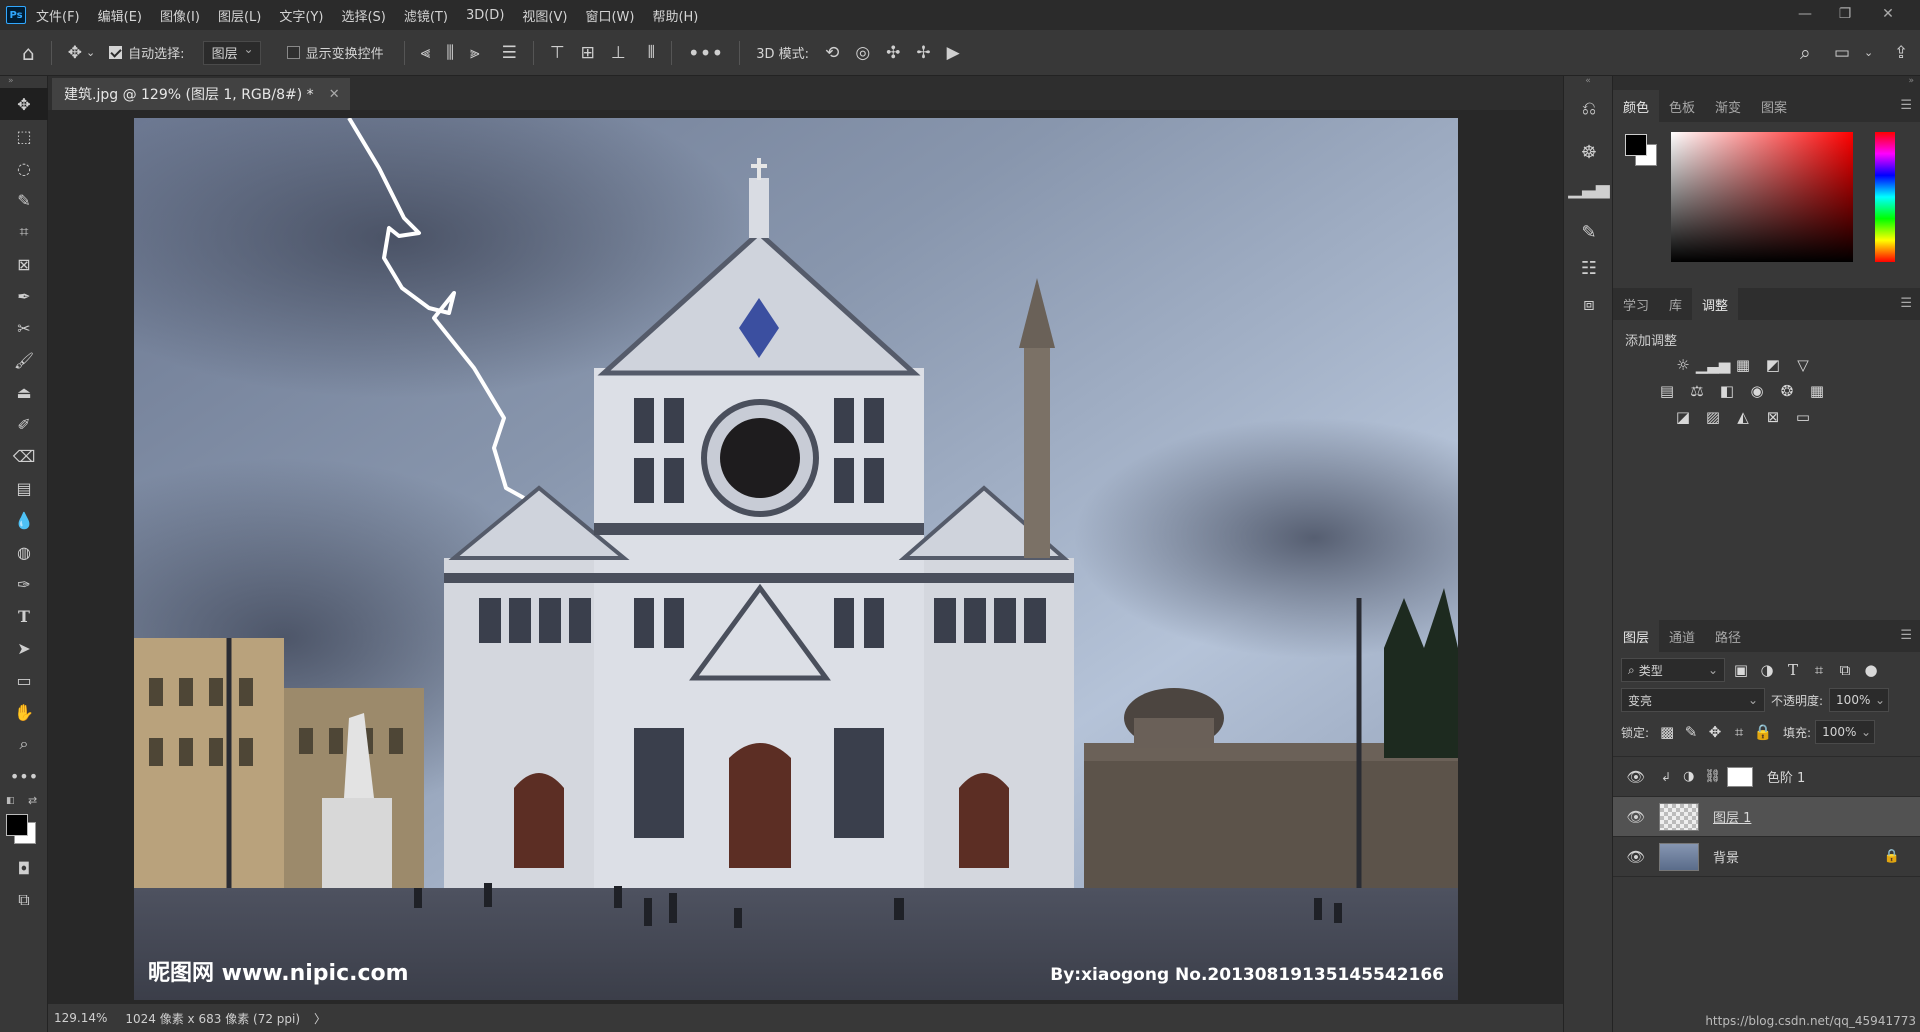 The width and height of the screenshot is (1920, 1032). Describe the element at coordinates (1845, 14) in the screenshot. I see `restore-icon: ❐` at that location.